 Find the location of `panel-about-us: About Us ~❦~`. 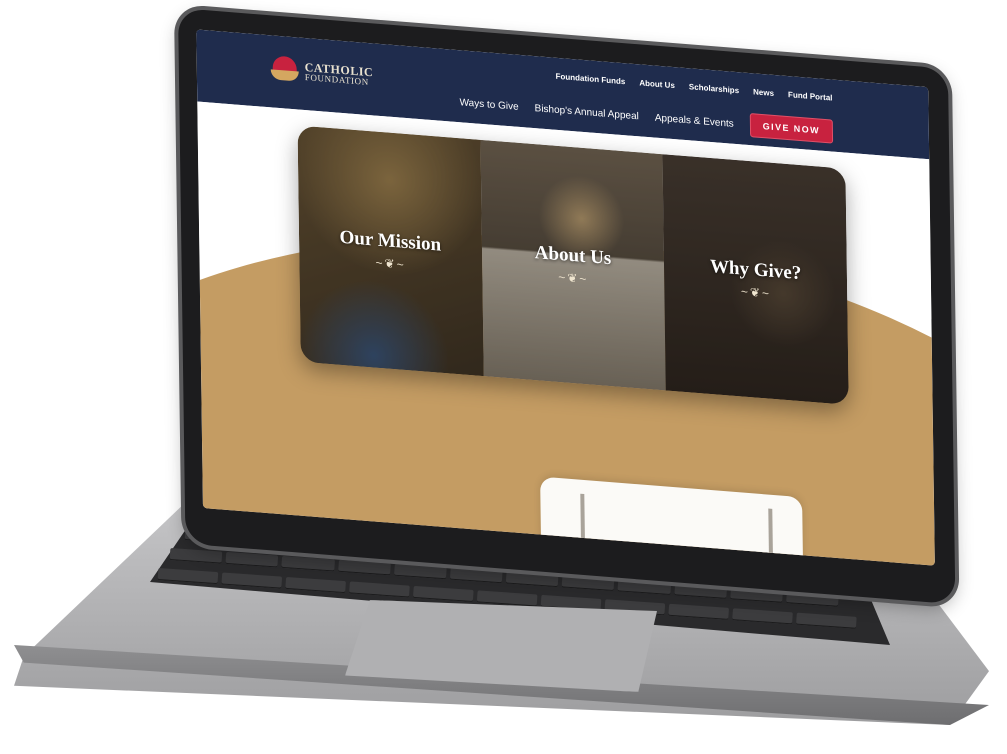

panel-about-us: About Us ~❦~ is located at coordinates (573, 265).